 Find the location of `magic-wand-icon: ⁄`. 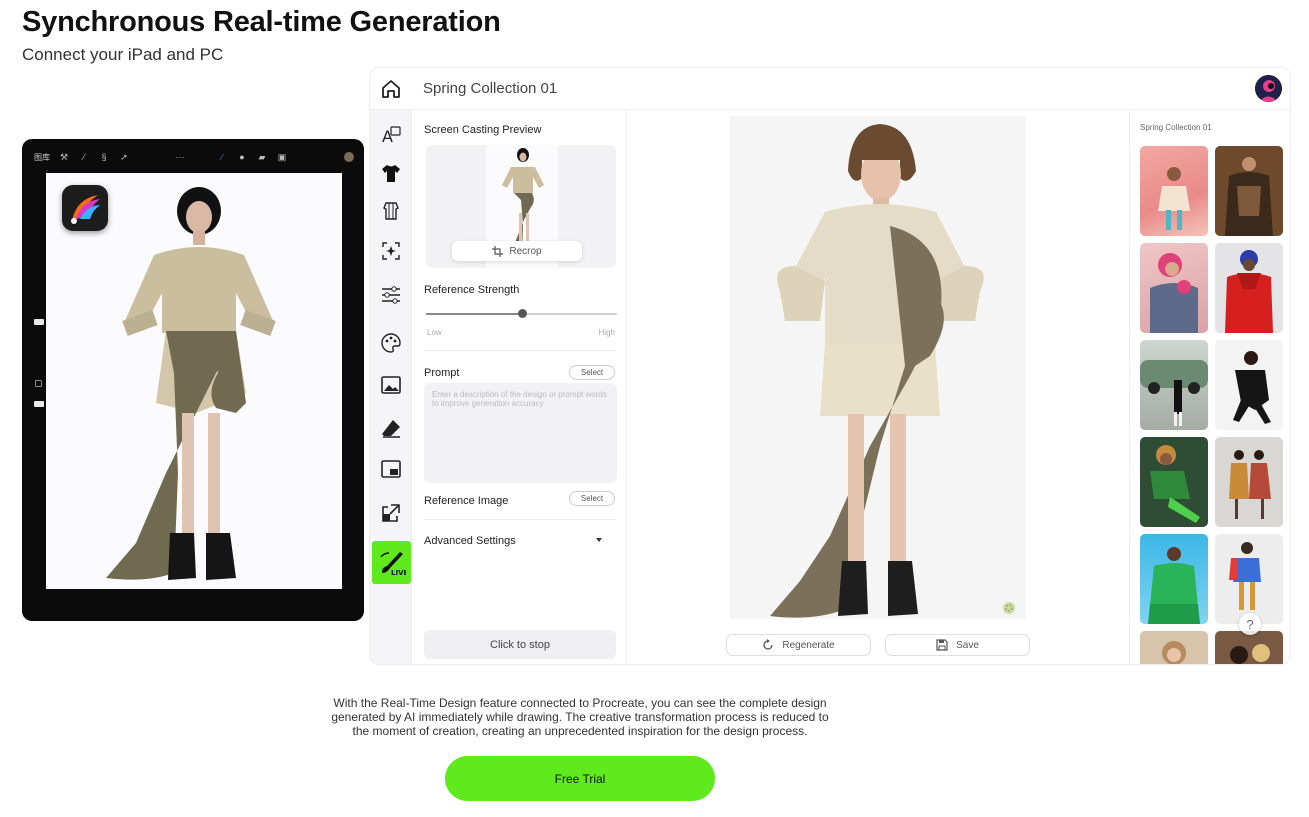

magic-wand-icon: ⁄ is located at coordinates (84, 157).